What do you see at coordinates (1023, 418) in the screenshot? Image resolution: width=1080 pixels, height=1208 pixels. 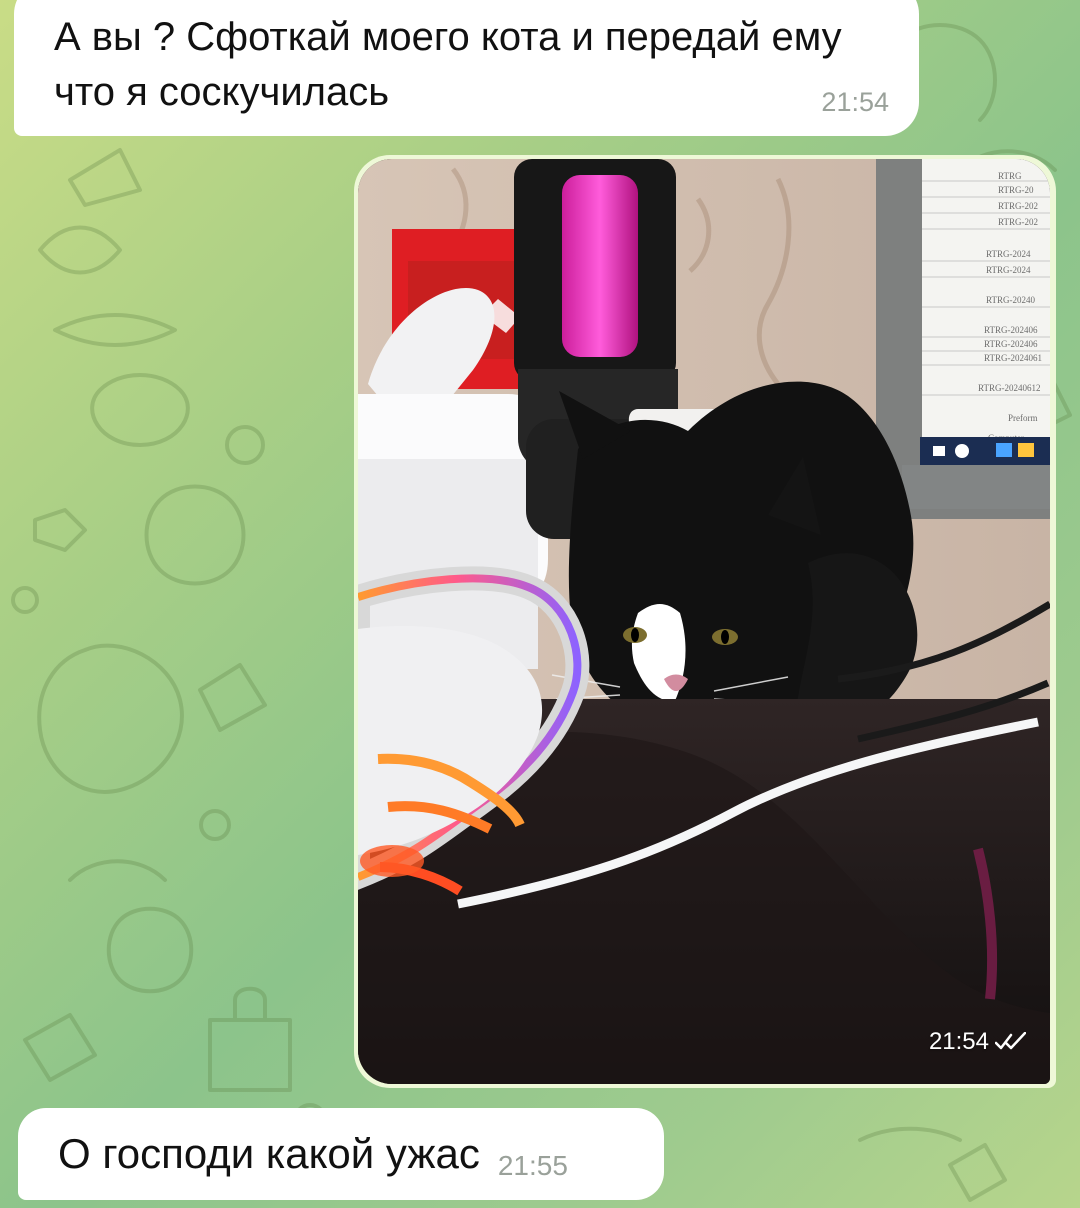 I see `monitor-label: Preform` at bounding box center [1023, 418].